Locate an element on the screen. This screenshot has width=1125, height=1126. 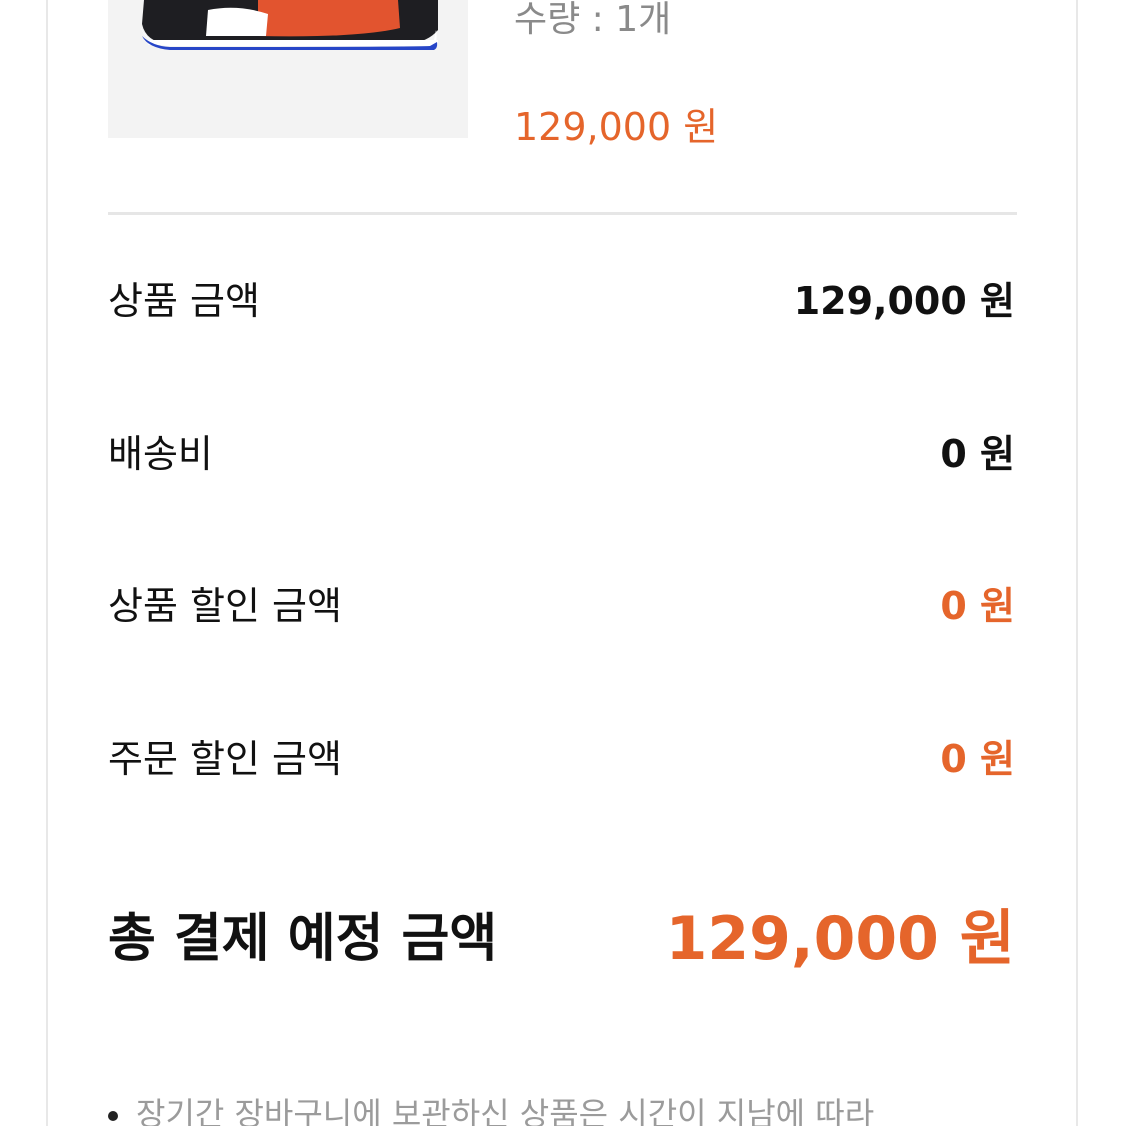
cart-notice: 장기간 장바구니에 보관하신 상품은 시간이 지남에 따라 is located at coordinates (491, 1109).